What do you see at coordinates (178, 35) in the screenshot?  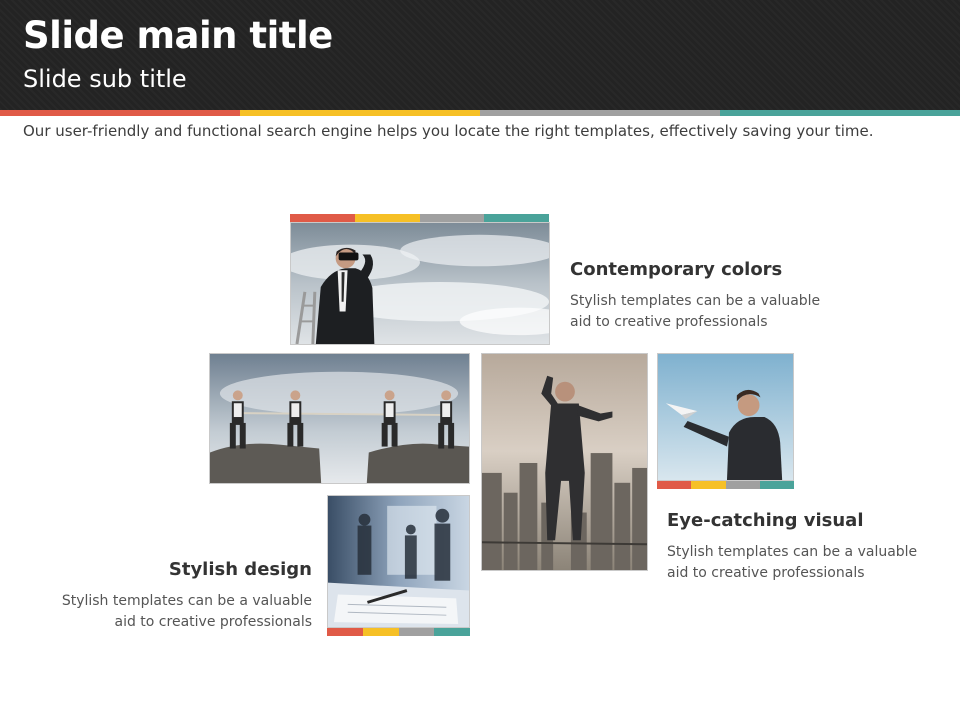 I see `slide-main-title: Slide main title` at bounding box center [178, 35].